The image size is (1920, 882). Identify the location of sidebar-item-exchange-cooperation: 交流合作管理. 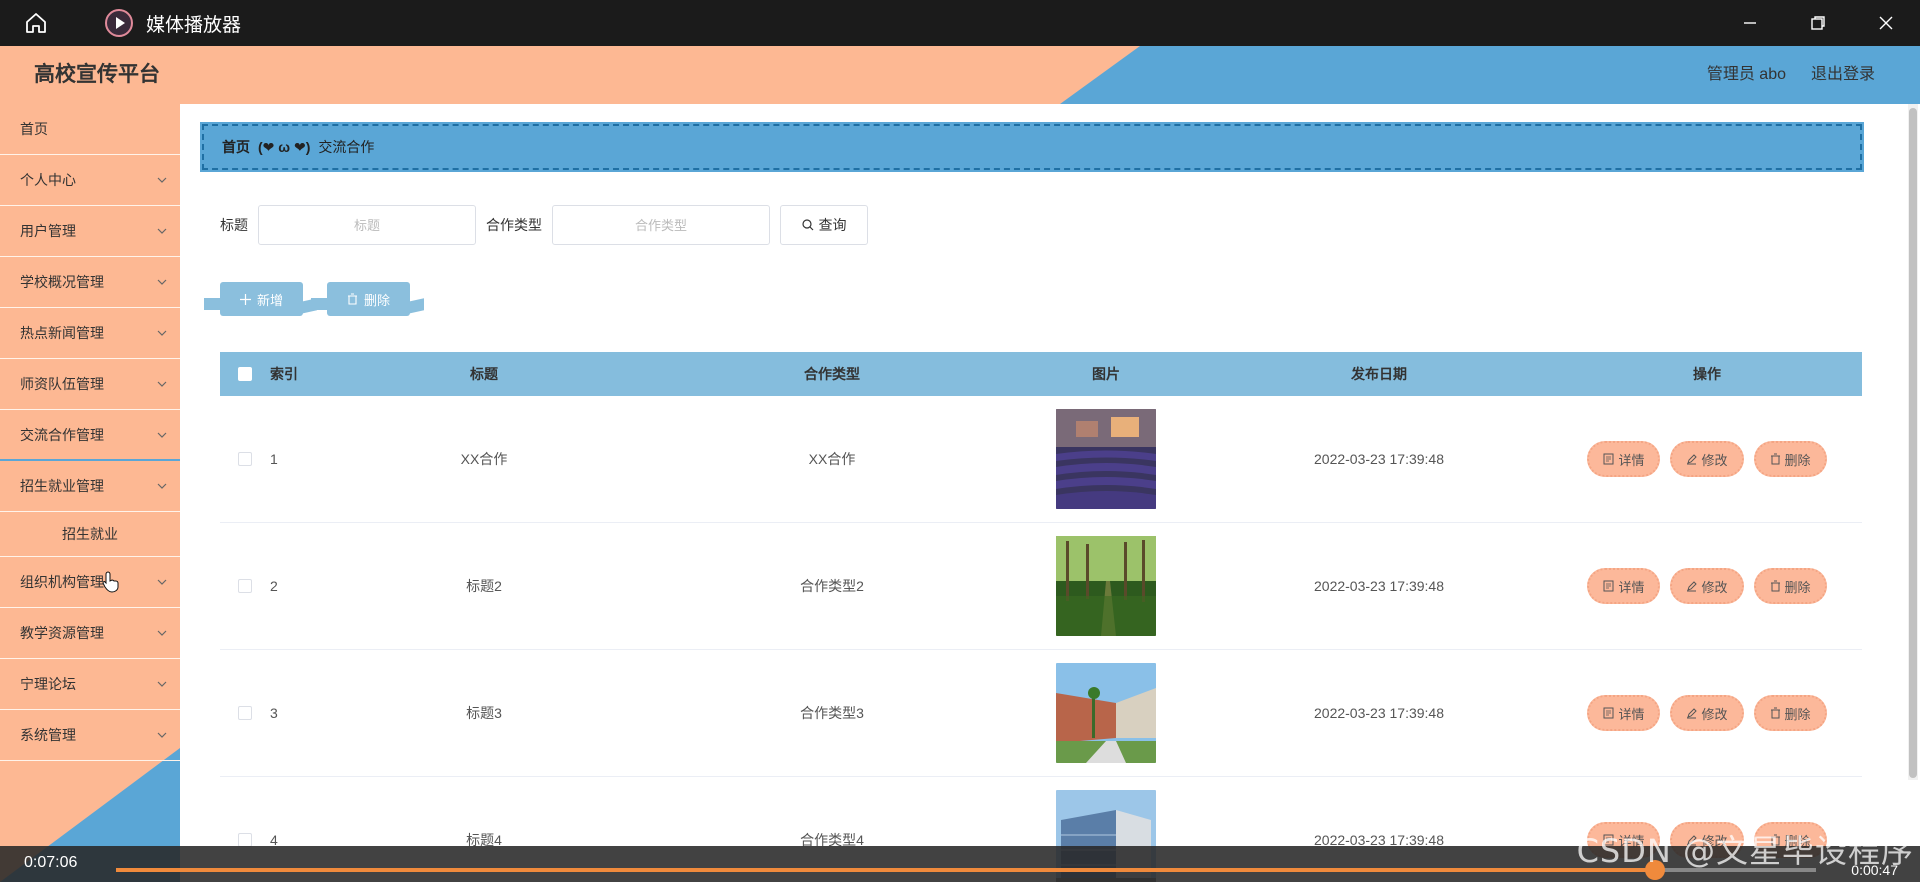
(90, 435).